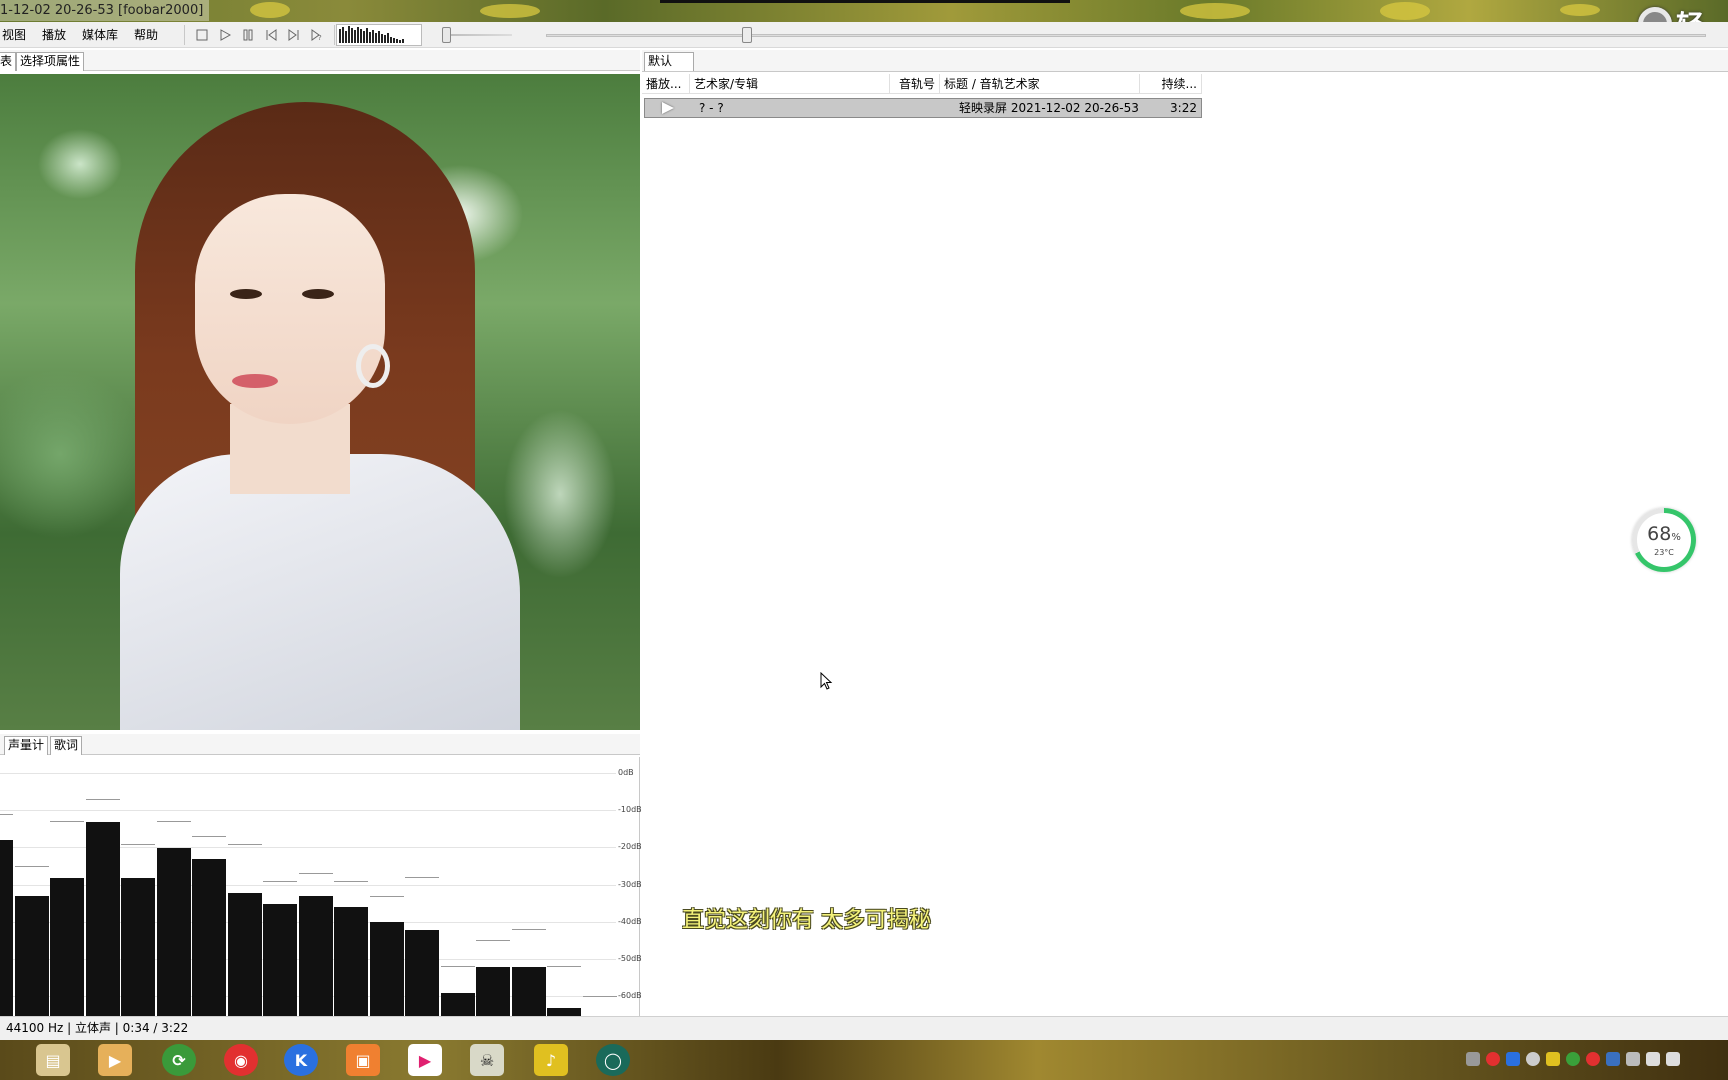  I want to click on next-icon, so click(294, 35).